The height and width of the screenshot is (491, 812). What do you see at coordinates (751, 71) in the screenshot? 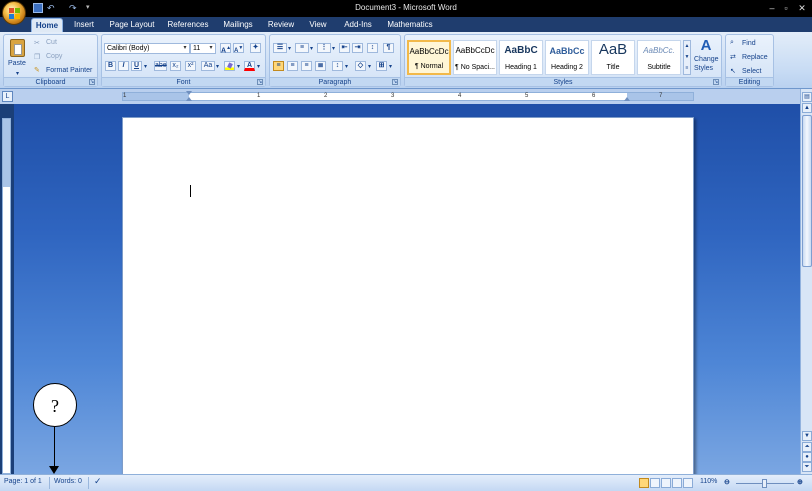
I see `select-button: Select` at bounding box center [751, 71].